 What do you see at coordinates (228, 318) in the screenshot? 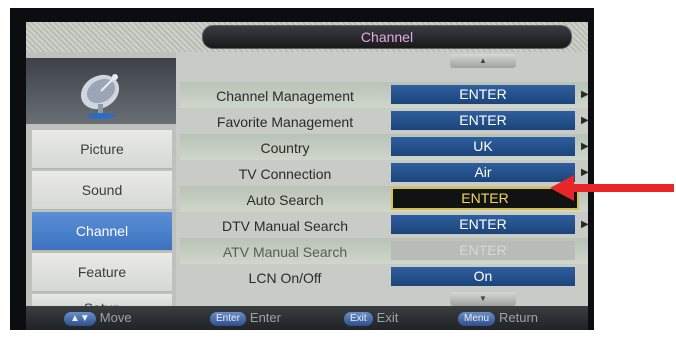
I see `enter-key-icon: Enter` at bounding box center [228, 318].